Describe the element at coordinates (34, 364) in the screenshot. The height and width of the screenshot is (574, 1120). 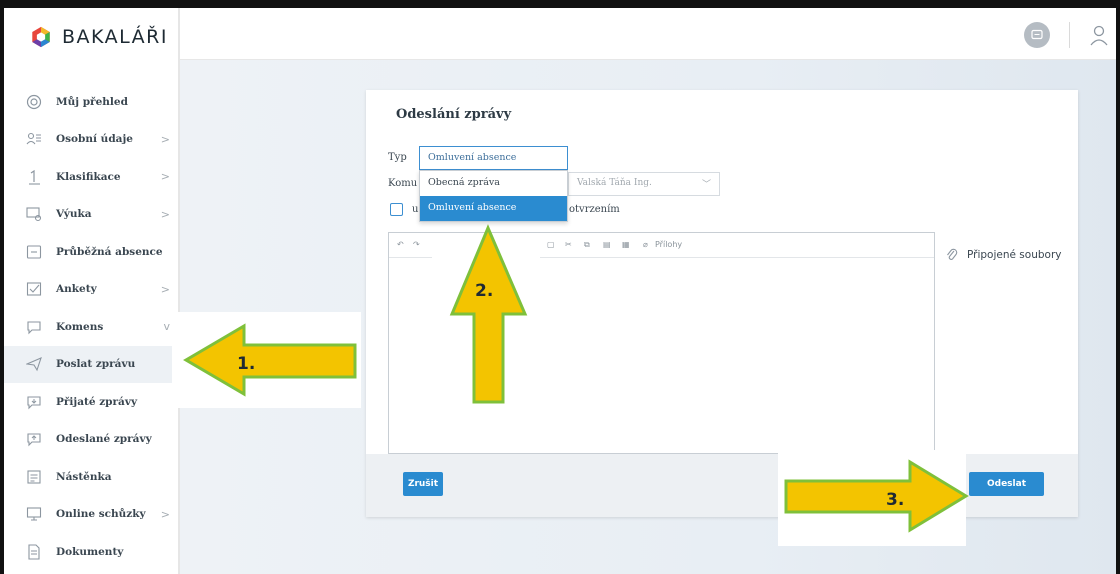
I see `send-message-icon` at that location.